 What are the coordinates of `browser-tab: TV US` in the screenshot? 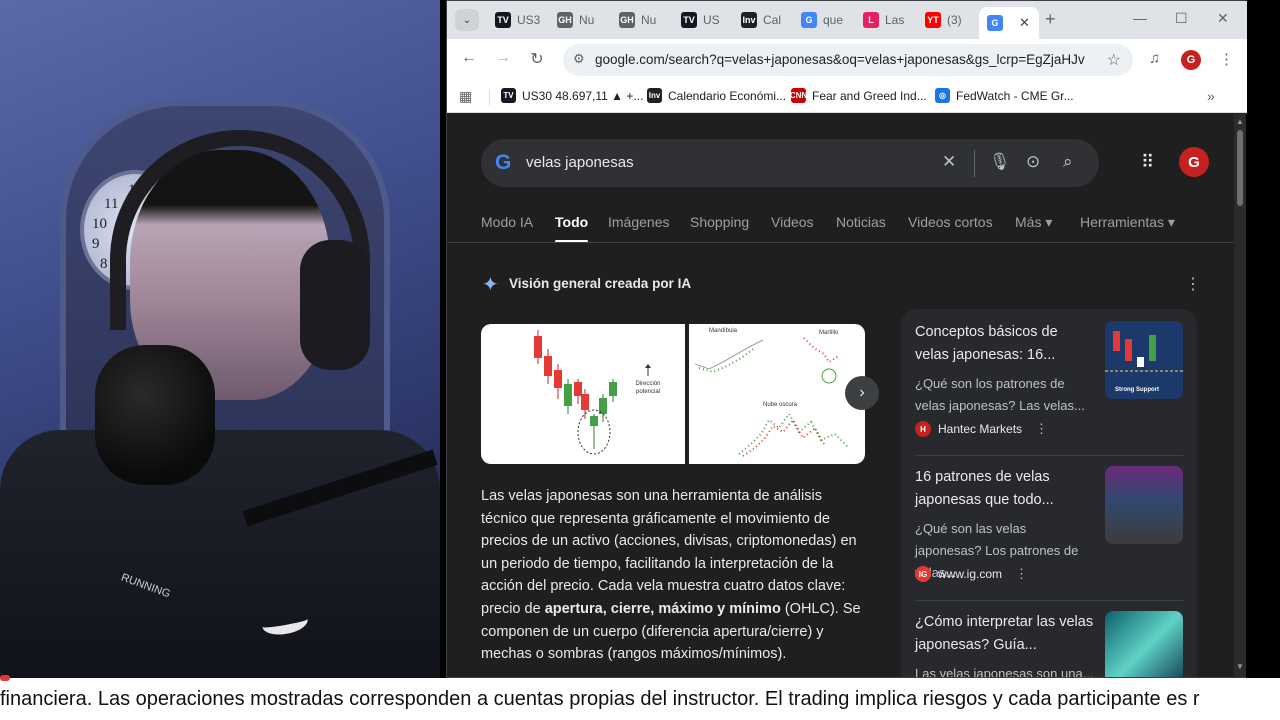 It's located at (702, 20).